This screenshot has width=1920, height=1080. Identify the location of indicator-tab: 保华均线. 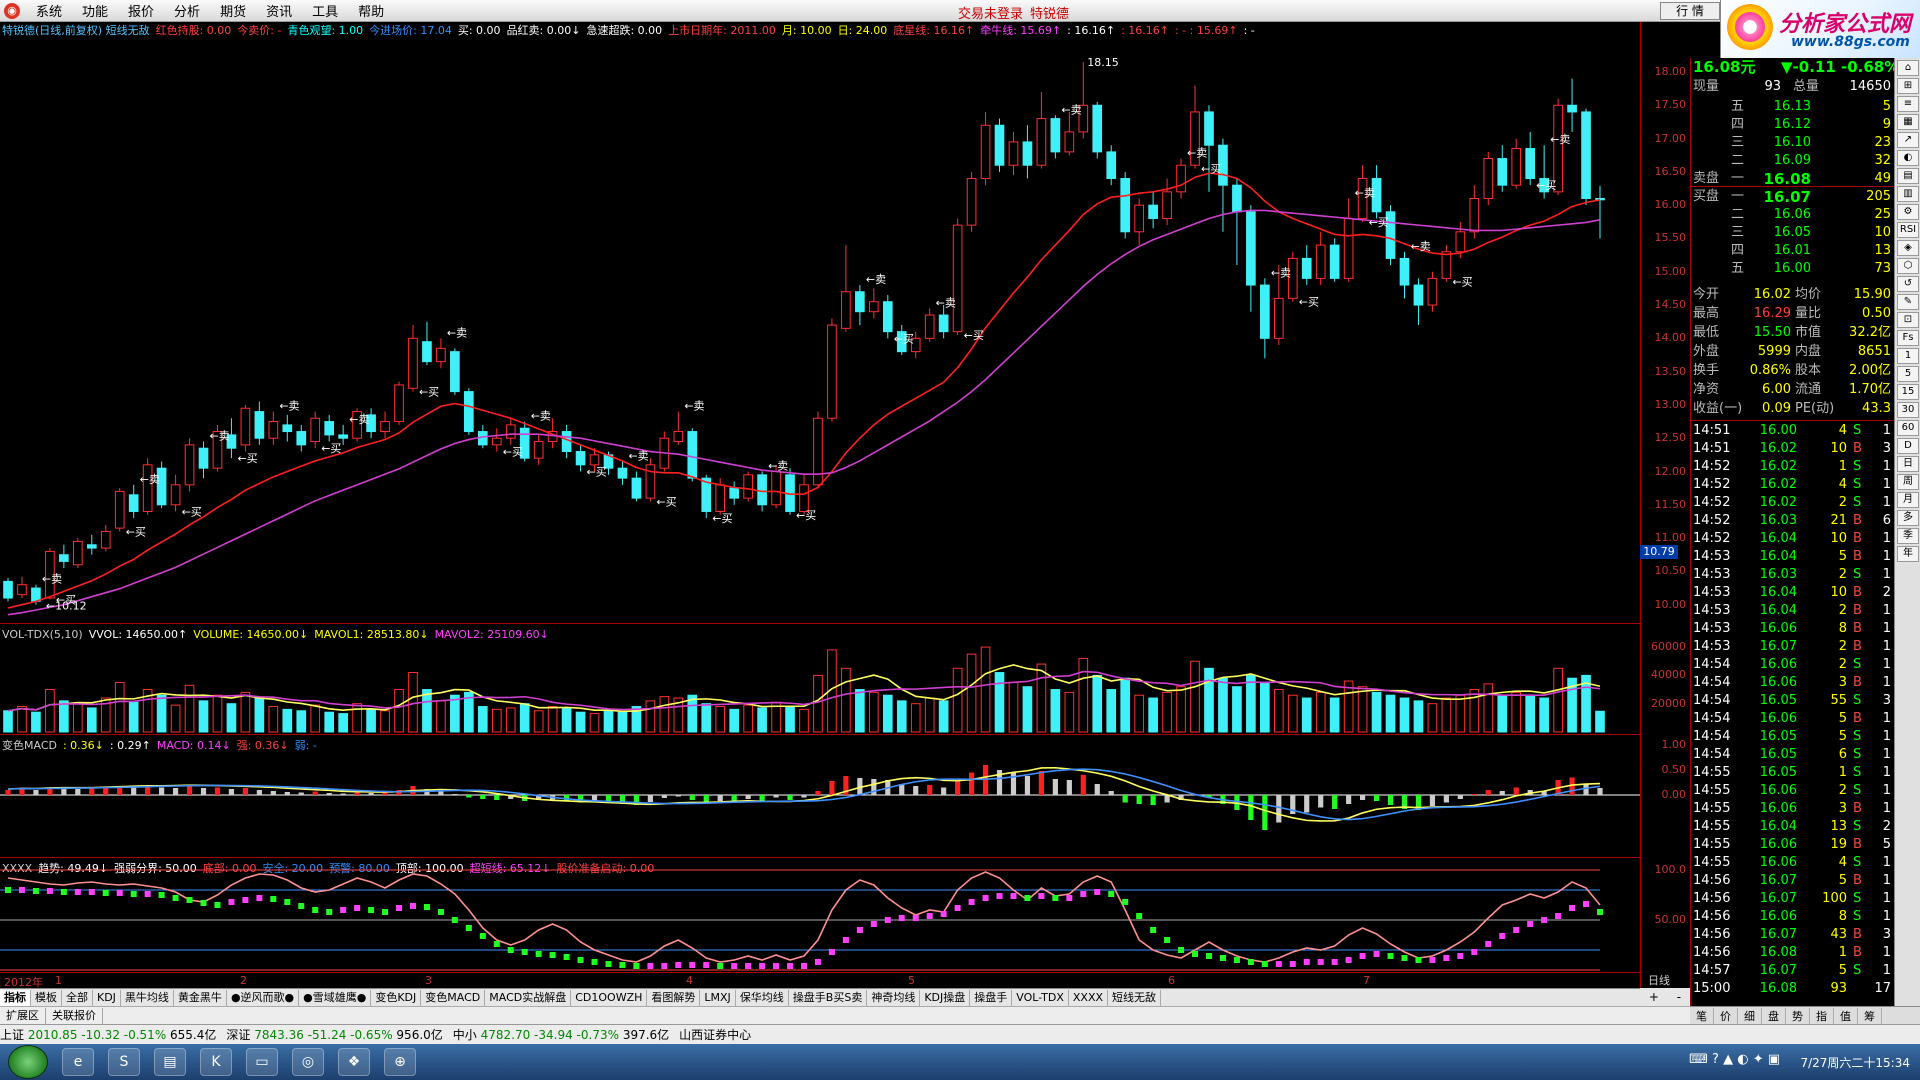
(762, 997).